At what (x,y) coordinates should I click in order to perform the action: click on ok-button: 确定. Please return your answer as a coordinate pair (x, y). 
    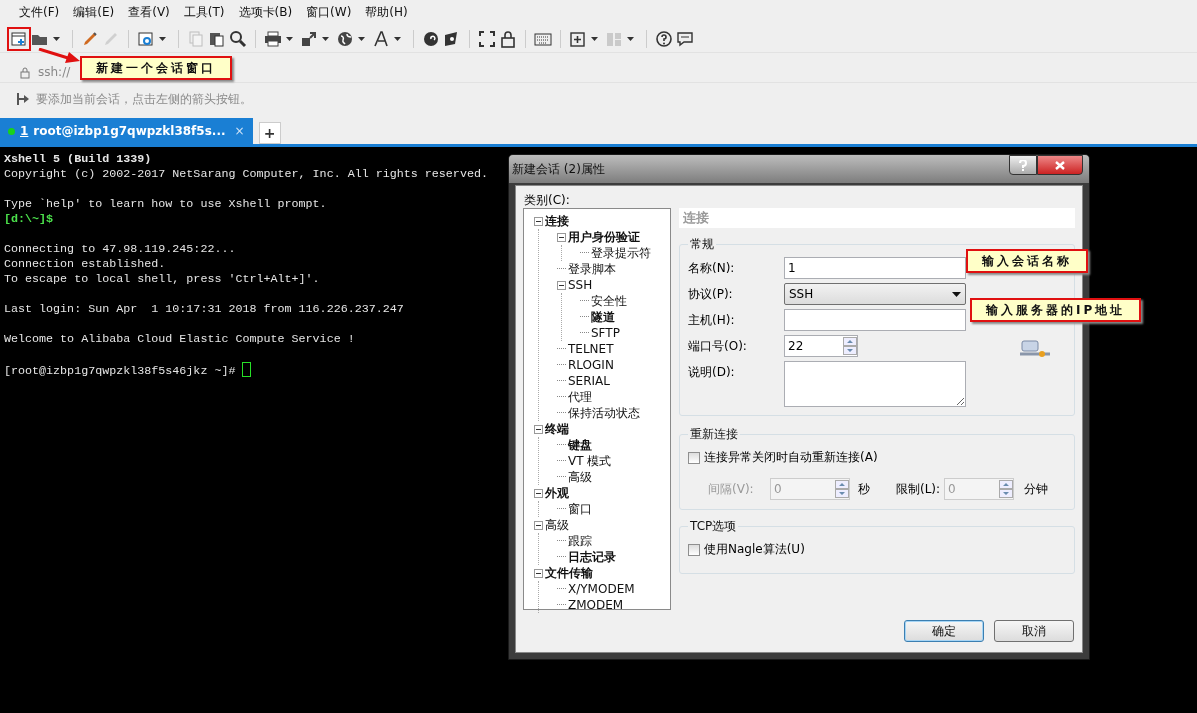
    Looking at the image, I should click on (944, 631).